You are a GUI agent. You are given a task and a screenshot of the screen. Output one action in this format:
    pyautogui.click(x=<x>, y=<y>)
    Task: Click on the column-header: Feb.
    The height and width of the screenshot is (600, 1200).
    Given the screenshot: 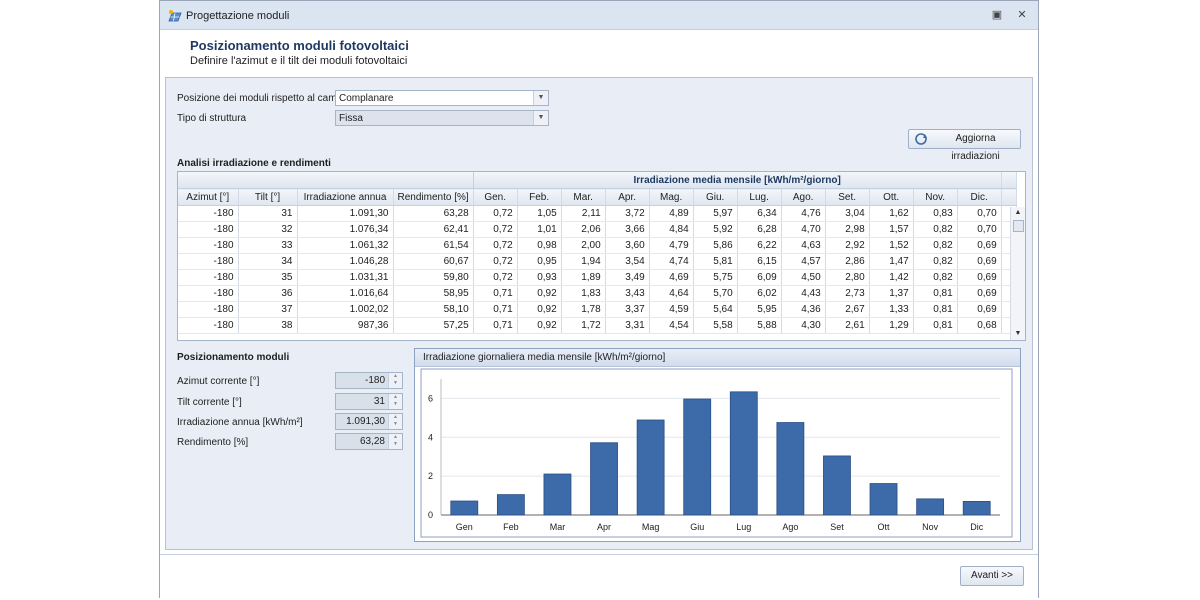 What is the action you would take?
    pyautogui.click(x=539, y=197)
    